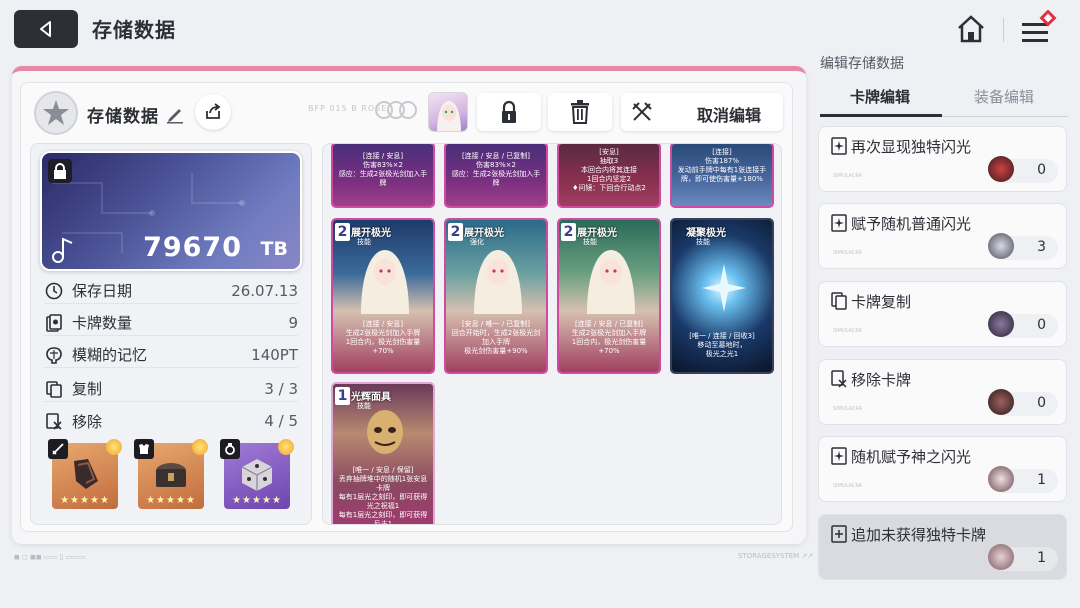  What do you see at coordinates (540, 29) in the screenshot?
I see `top-bar: 存储数据` at bounding box center [540, 29].